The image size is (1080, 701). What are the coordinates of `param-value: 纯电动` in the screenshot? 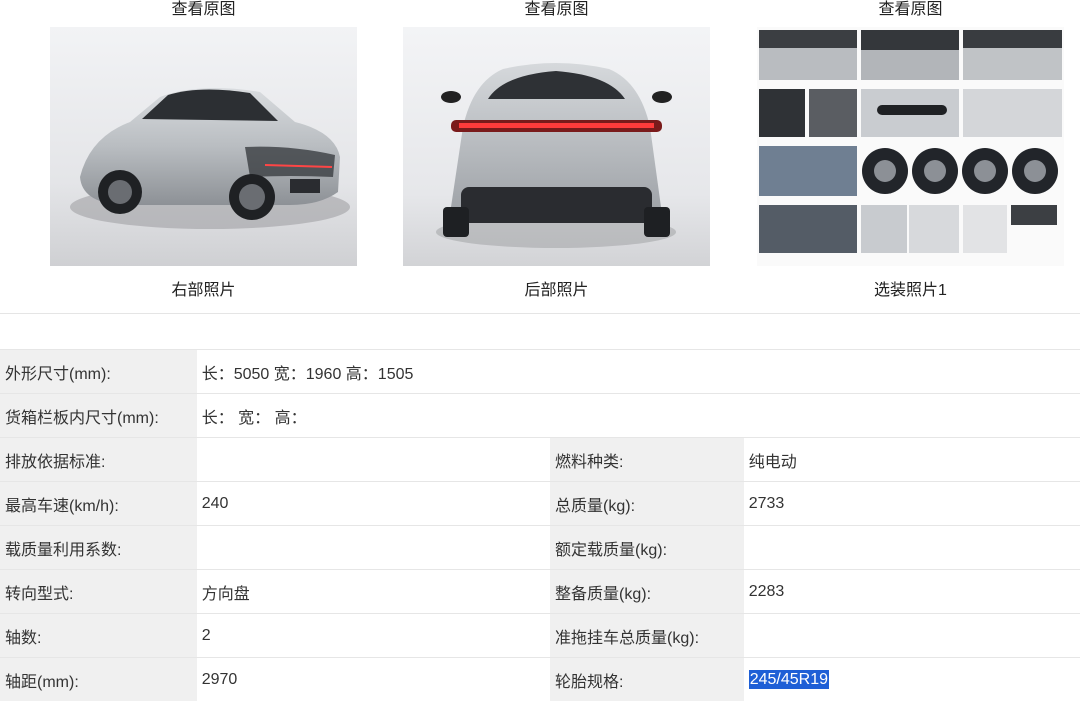 It's located at (912, 460).